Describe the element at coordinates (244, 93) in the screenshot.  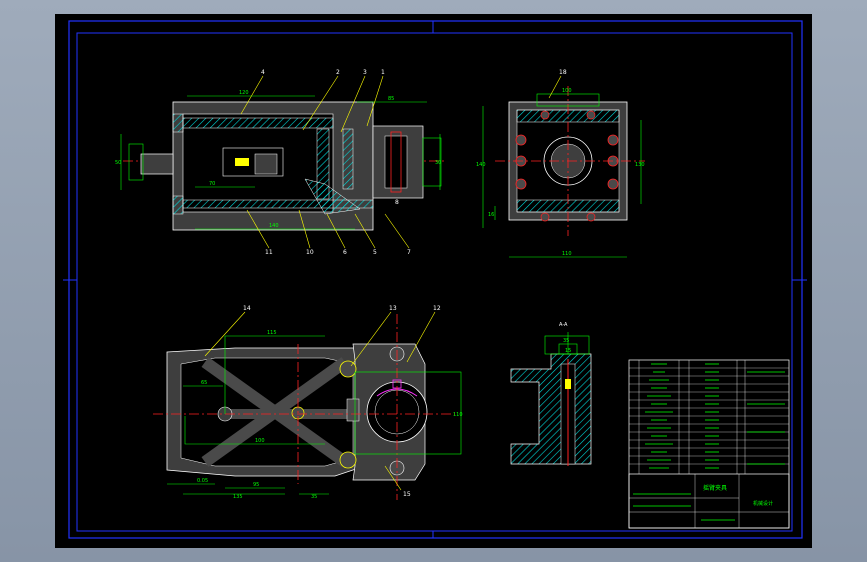
I see `dim-120: 120` at that location.